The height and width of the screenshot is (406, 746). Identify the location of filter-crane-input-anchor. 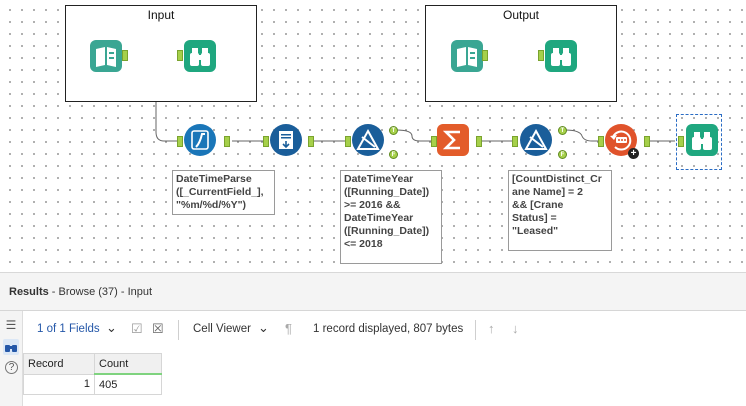
(515, 141).